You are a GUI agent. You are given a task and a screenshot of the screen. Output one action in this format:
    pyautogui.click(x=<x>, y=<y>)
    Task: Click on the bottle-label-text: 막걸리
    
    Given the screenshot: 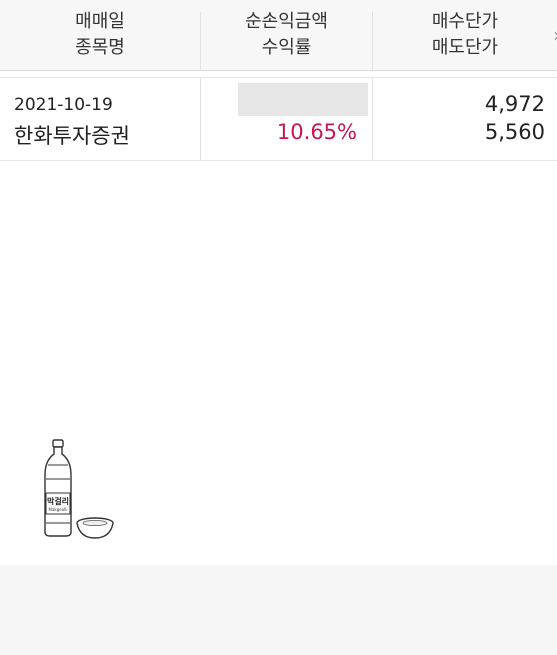 What is the action you would take?
    pyautogui.click(x=58, y=501)
    